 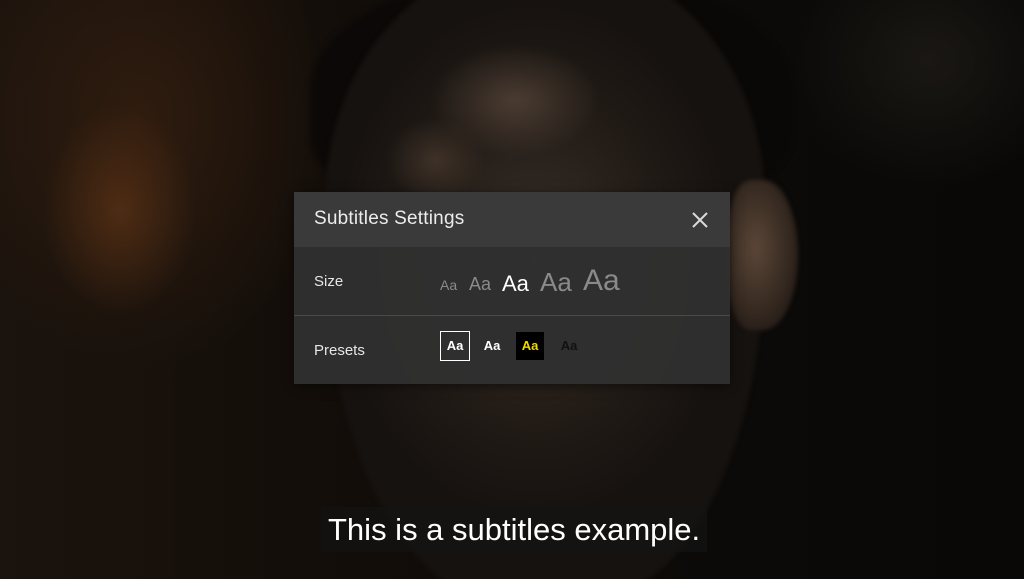 What do you see at coordinates (763, 255) in the screenshot?
I see `video-background-ear` at bounding box center [763, 255].